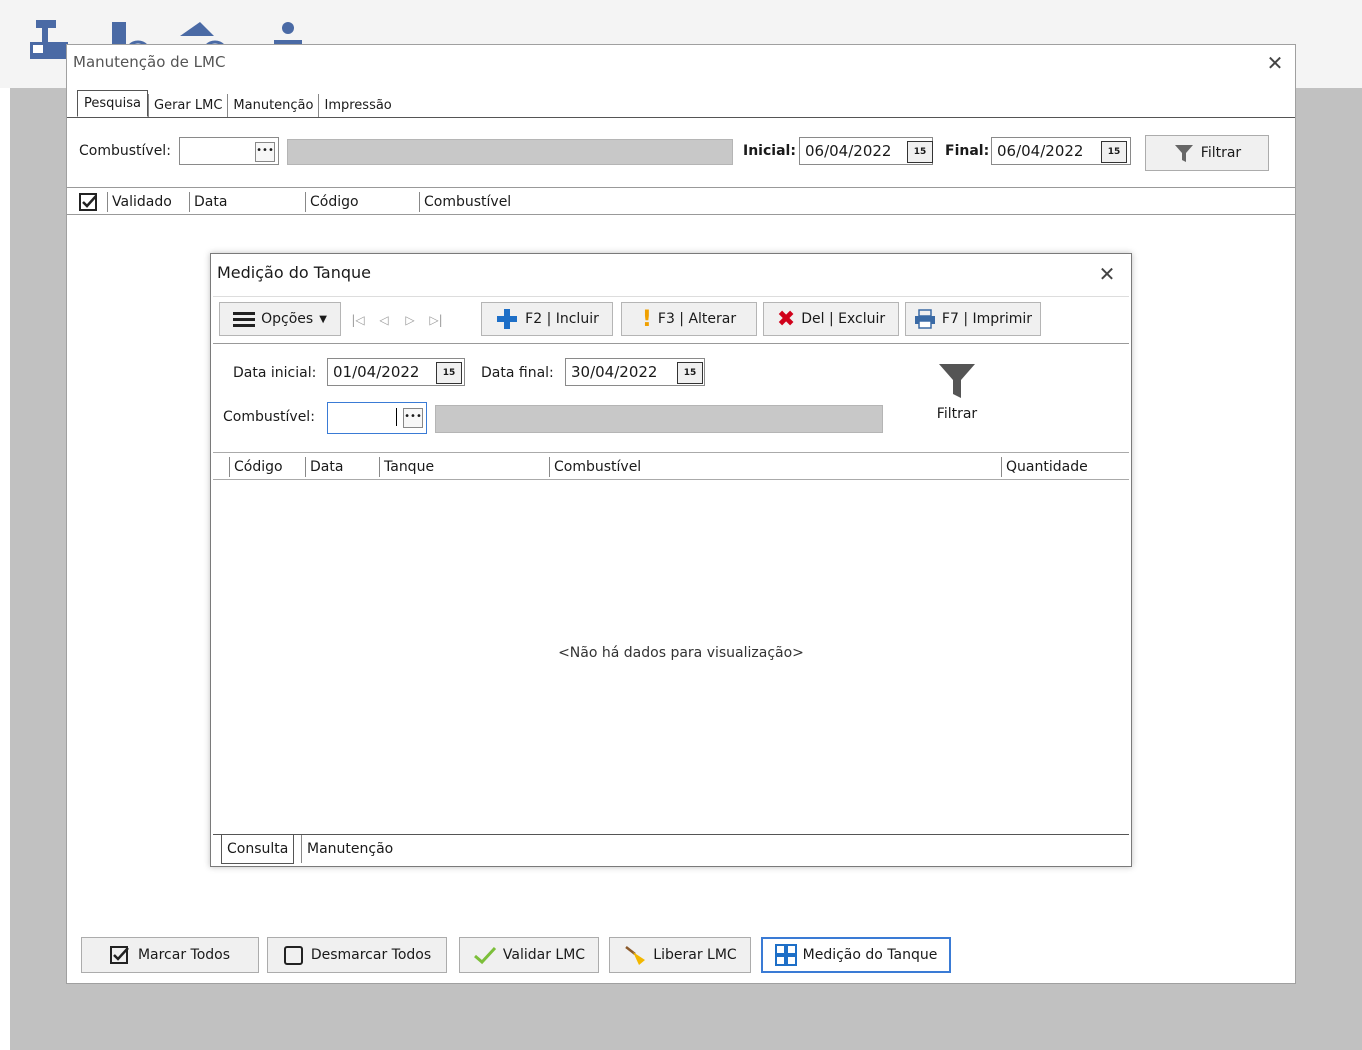  What do you see at coordinates (323, 319) in the screenshot?
I see `chevron-down-icon: ▼` at bounding box center [323, 319].